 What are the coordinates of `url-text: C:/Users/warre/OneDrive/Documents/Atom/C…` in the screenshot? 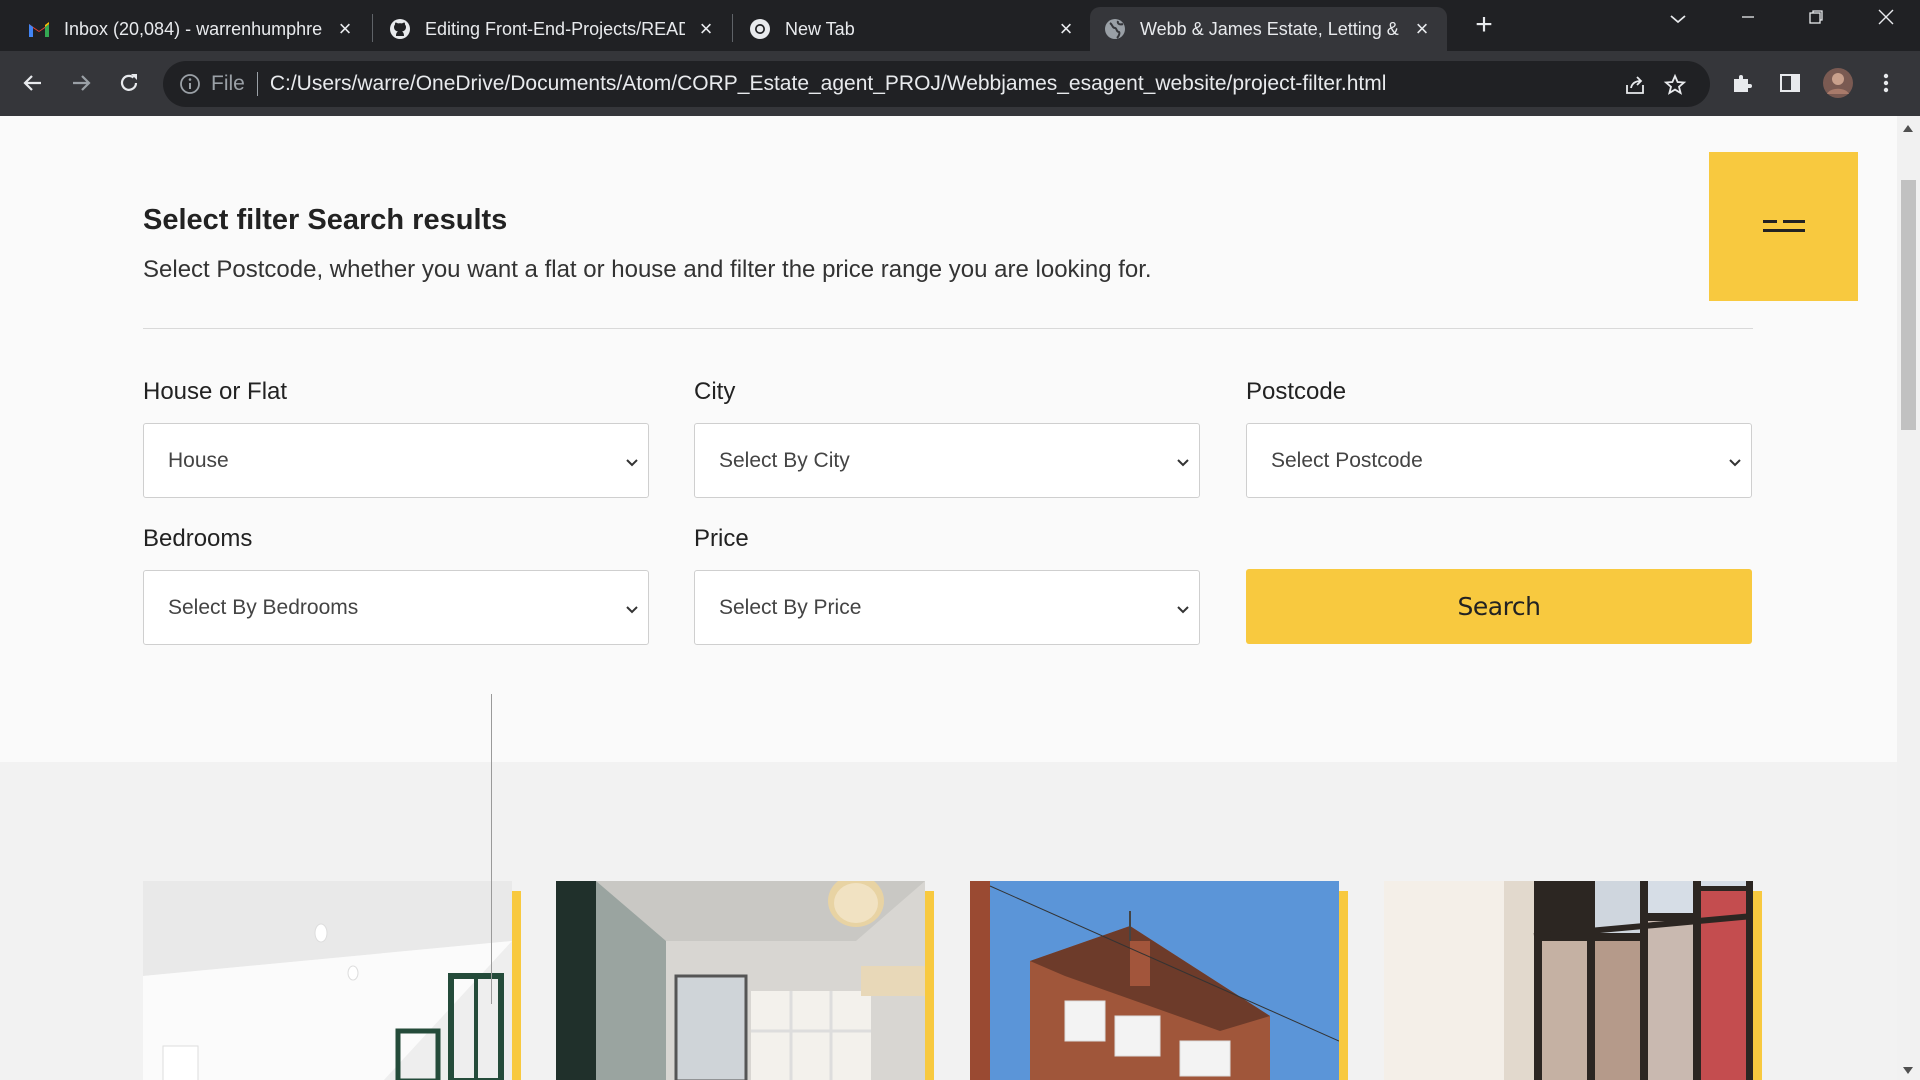 It's located at (828, 84).